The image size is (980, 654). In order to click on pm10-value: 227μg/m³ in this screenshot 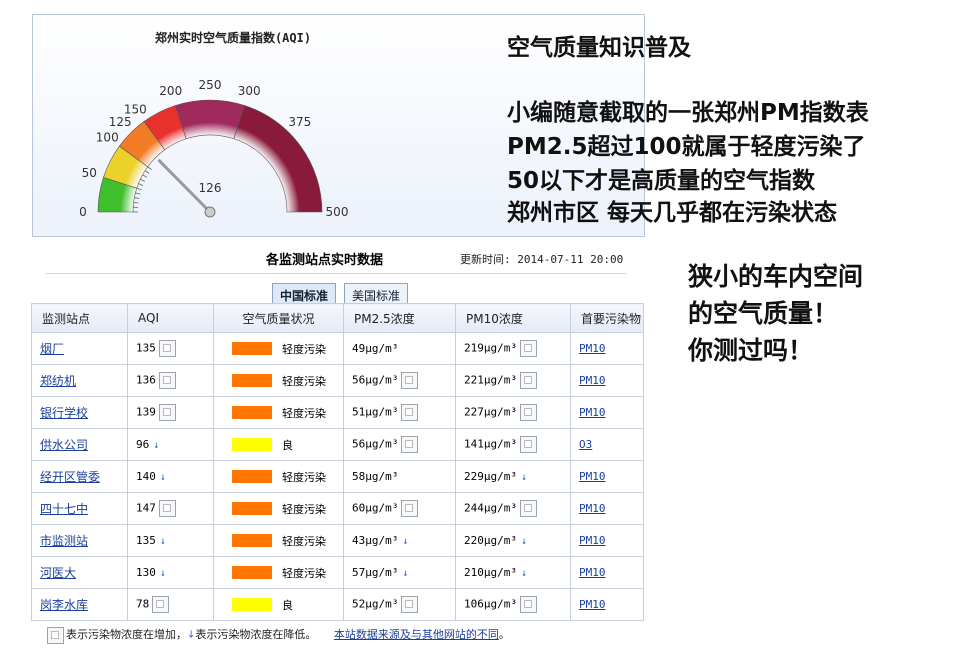, I will do `click(490, 412)`.